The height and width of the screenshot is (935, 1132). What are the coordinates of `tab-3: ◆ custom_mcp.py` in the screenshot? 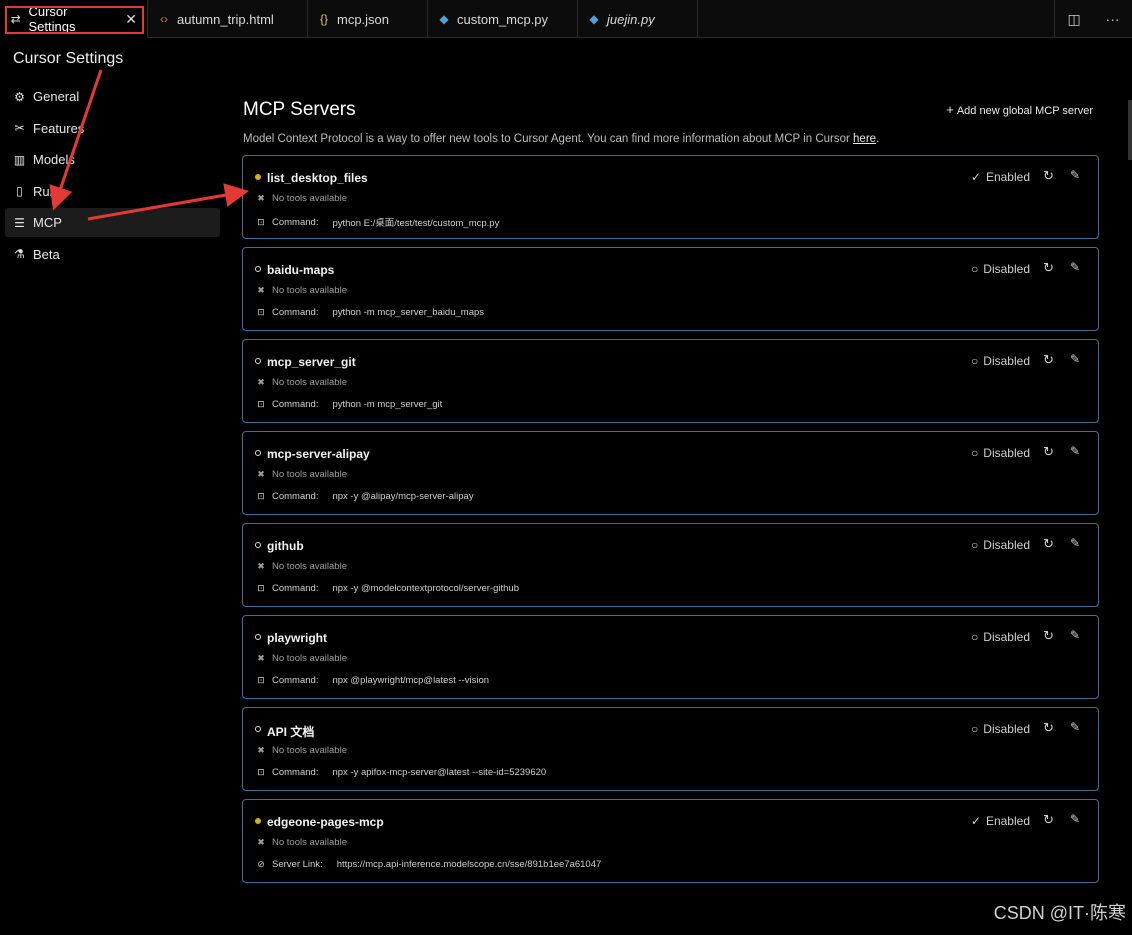 It's located at (503, 19).